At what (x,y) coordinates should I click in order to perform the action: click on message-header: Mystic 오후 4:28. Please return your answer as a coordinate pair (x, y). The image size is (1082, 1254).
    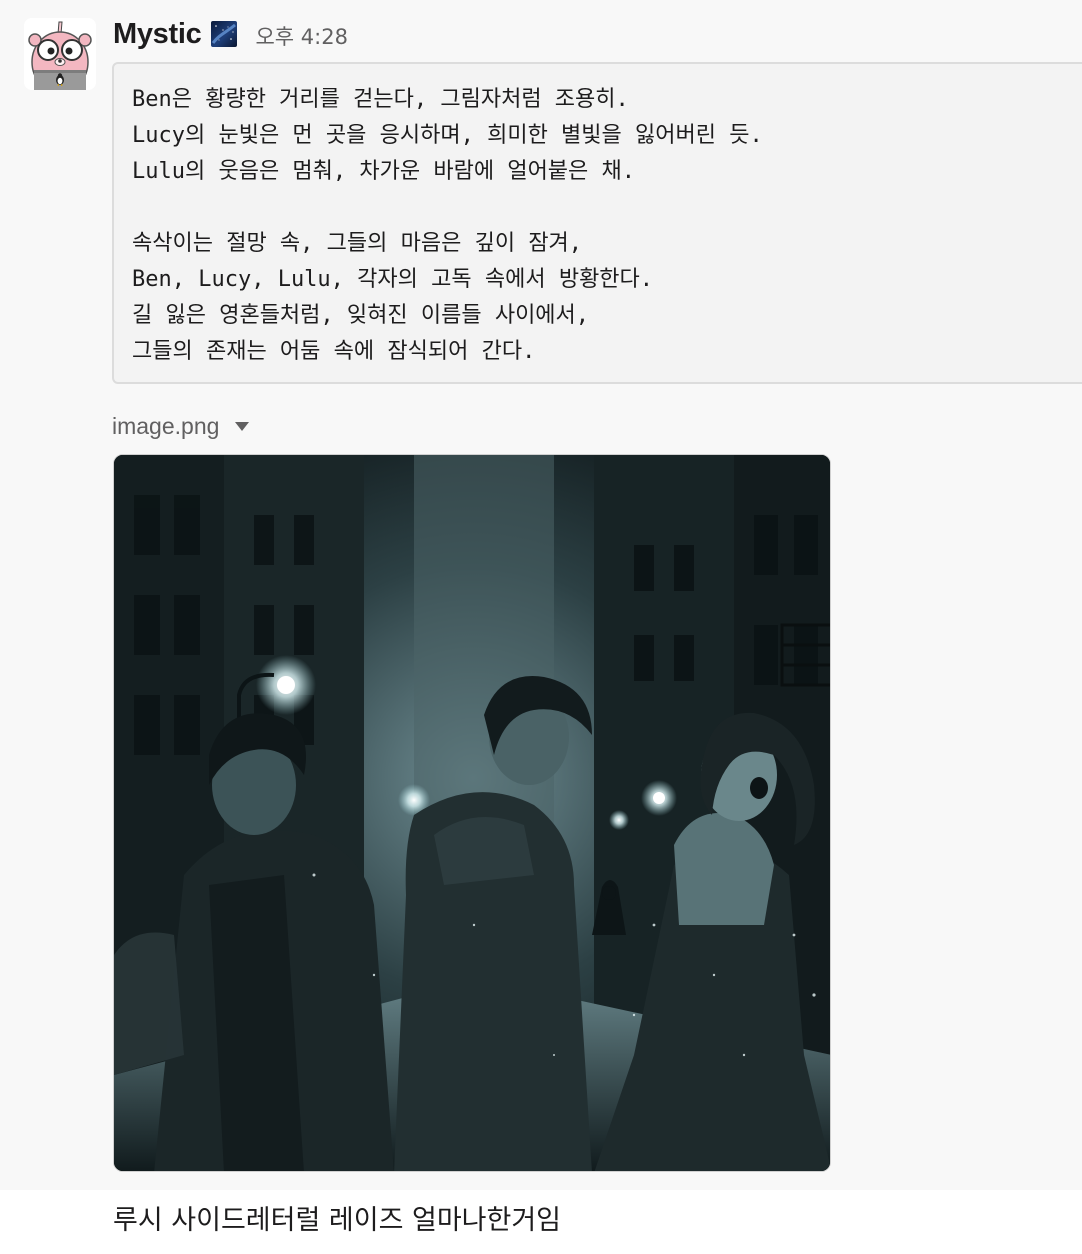
    Looking at the image, I should click on (230, 34).